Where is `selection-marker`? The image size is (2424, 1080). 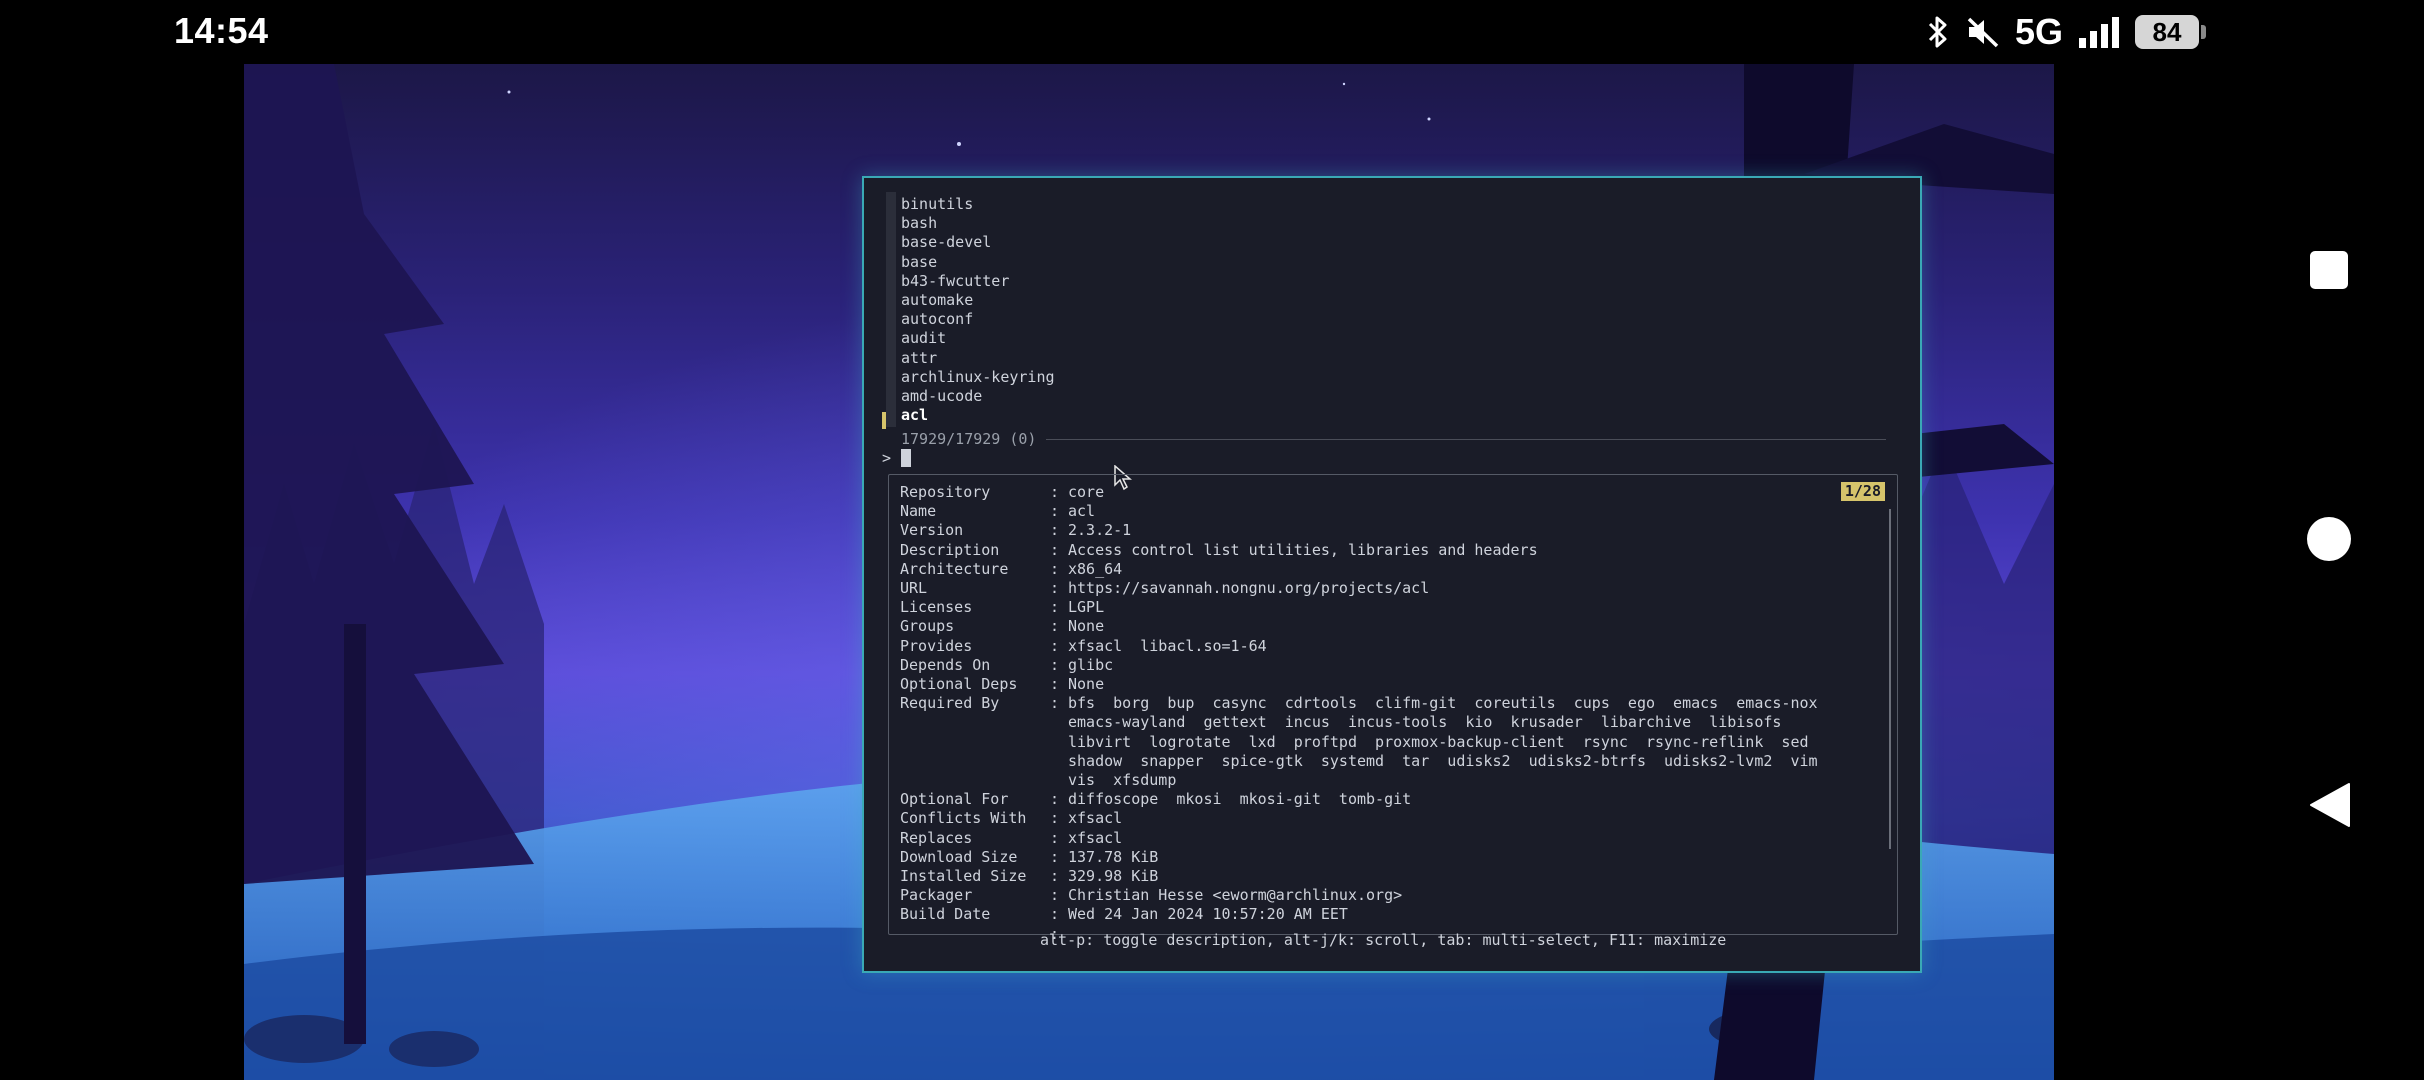 selection-marker is located at coordinates (884, 420).